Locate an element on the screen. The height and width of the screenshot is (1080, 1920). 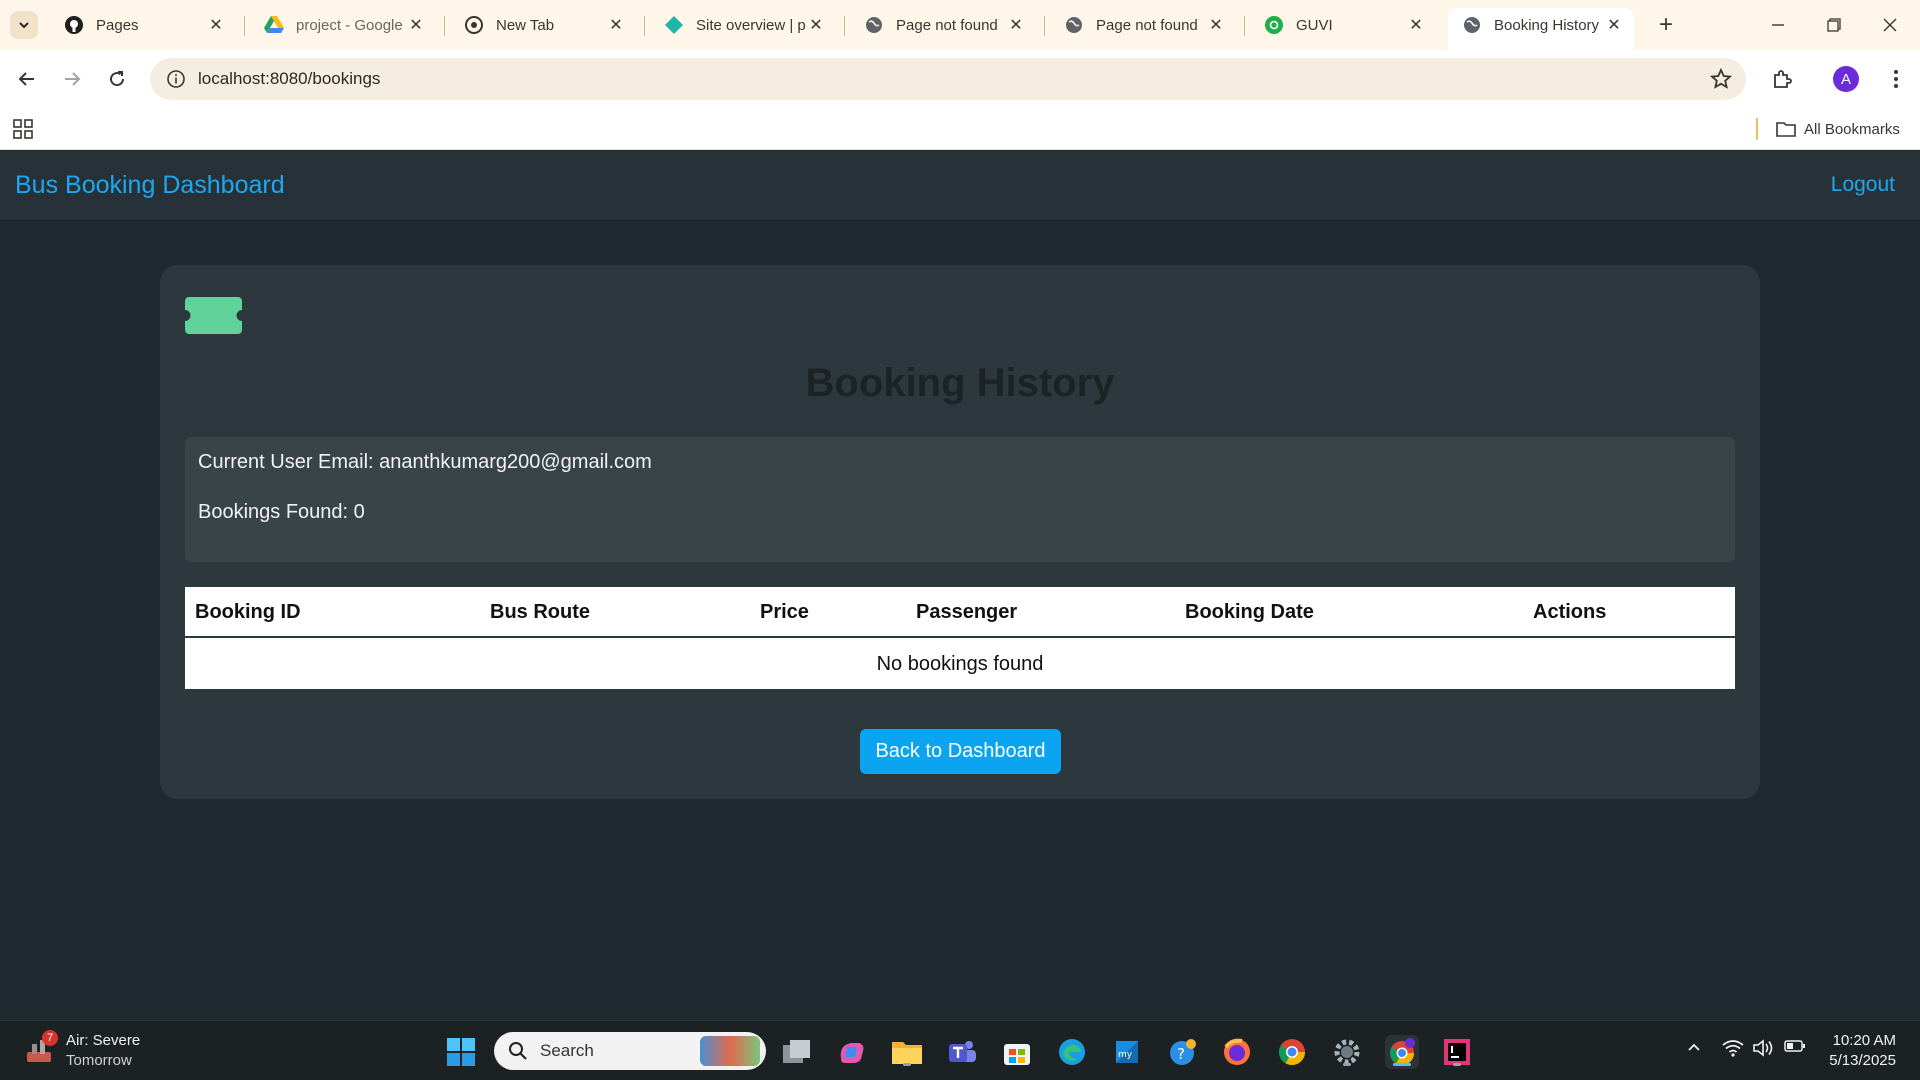
avatar: A is located at coordinates (1846, 79).